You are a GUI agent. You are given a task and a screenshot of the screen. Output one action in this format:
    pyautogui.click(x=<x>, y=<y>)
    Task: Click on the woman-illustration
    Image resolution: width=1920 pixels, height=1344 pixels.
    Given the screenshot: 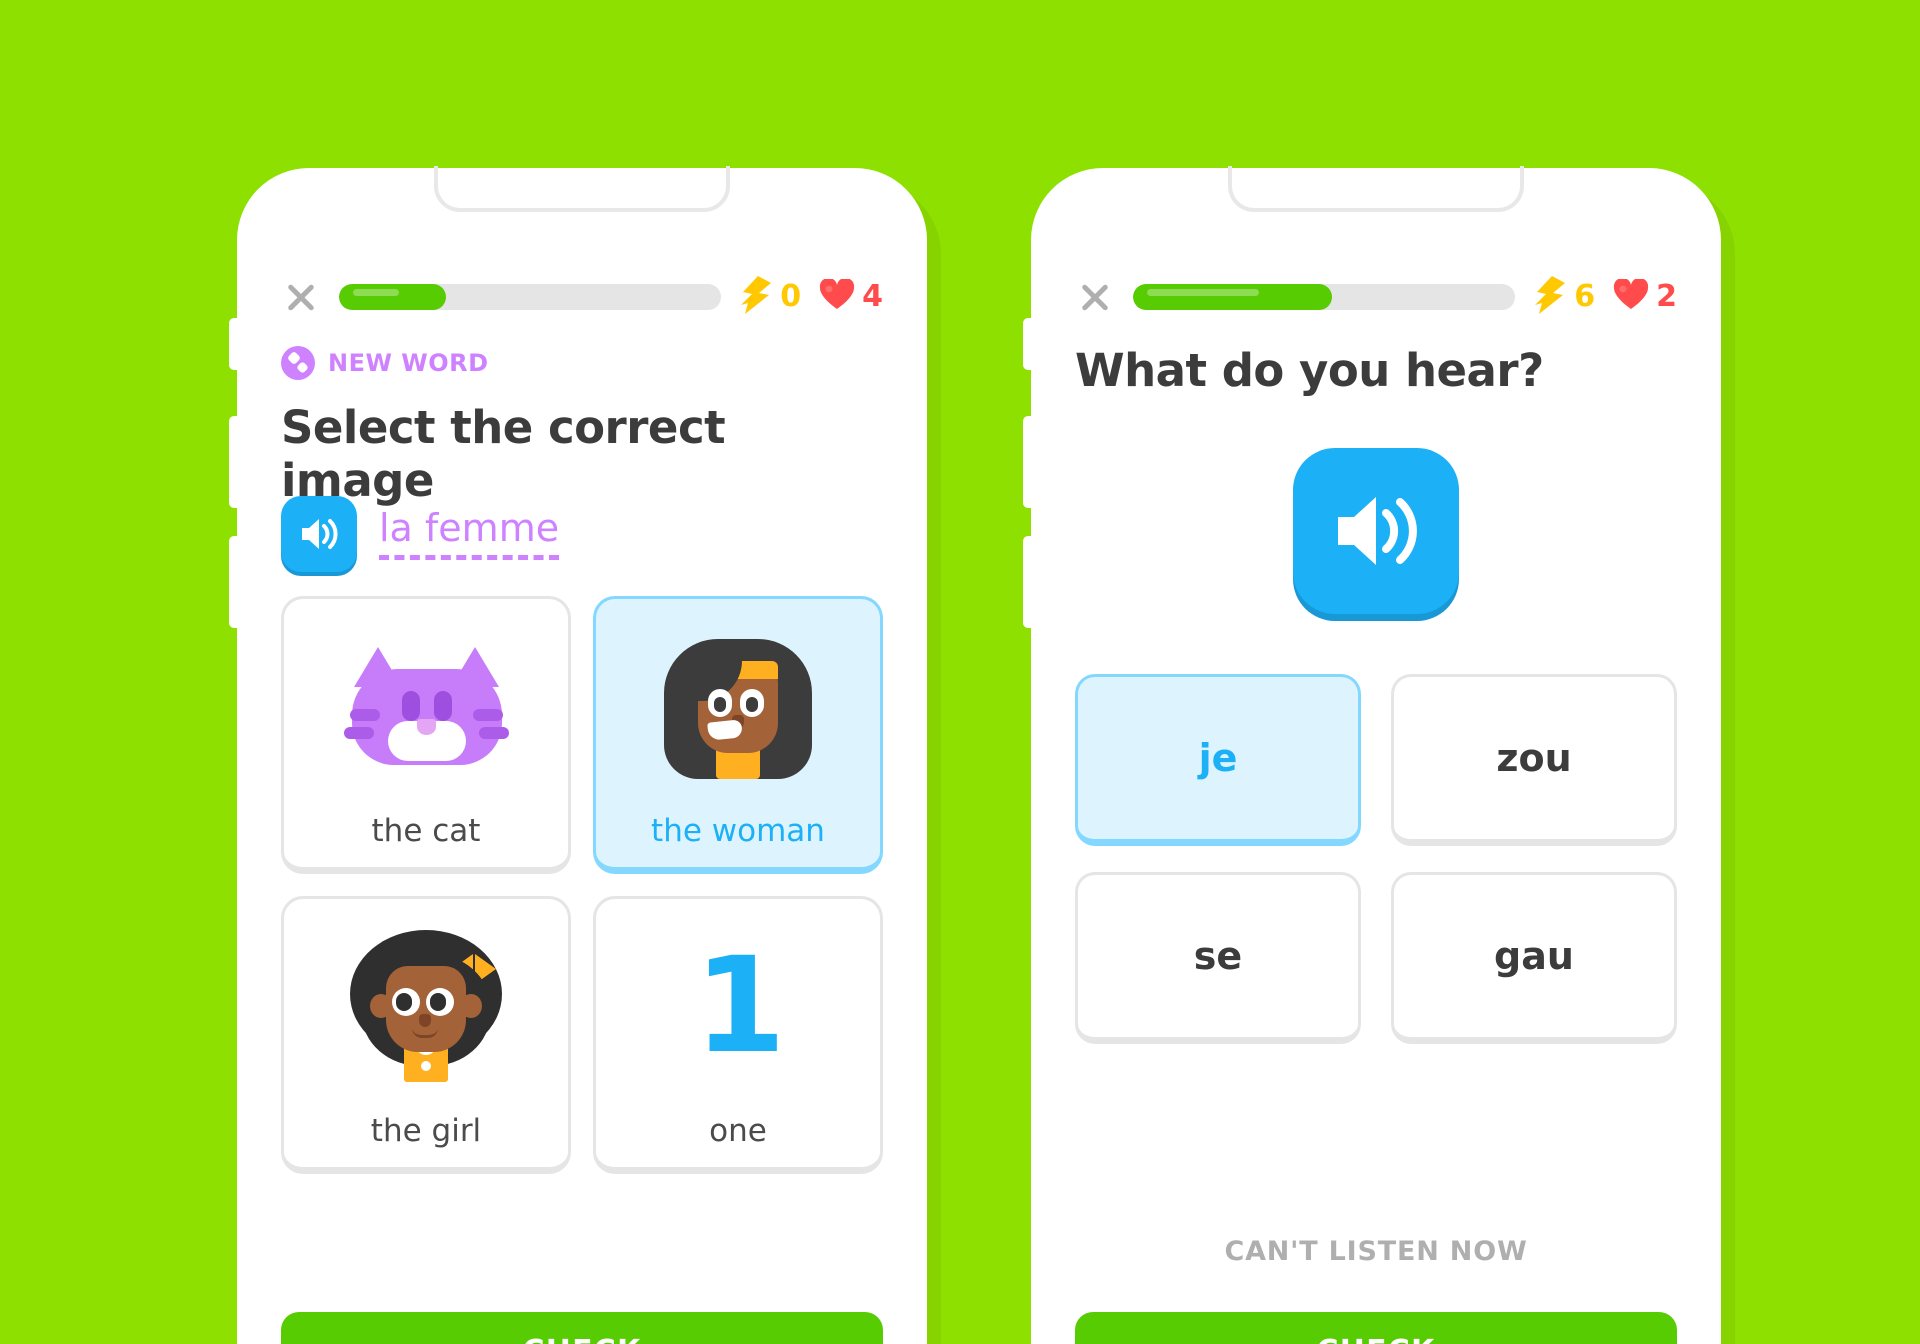 What is the action you would take?
    pyautogui.click(x=738, y=706)
    